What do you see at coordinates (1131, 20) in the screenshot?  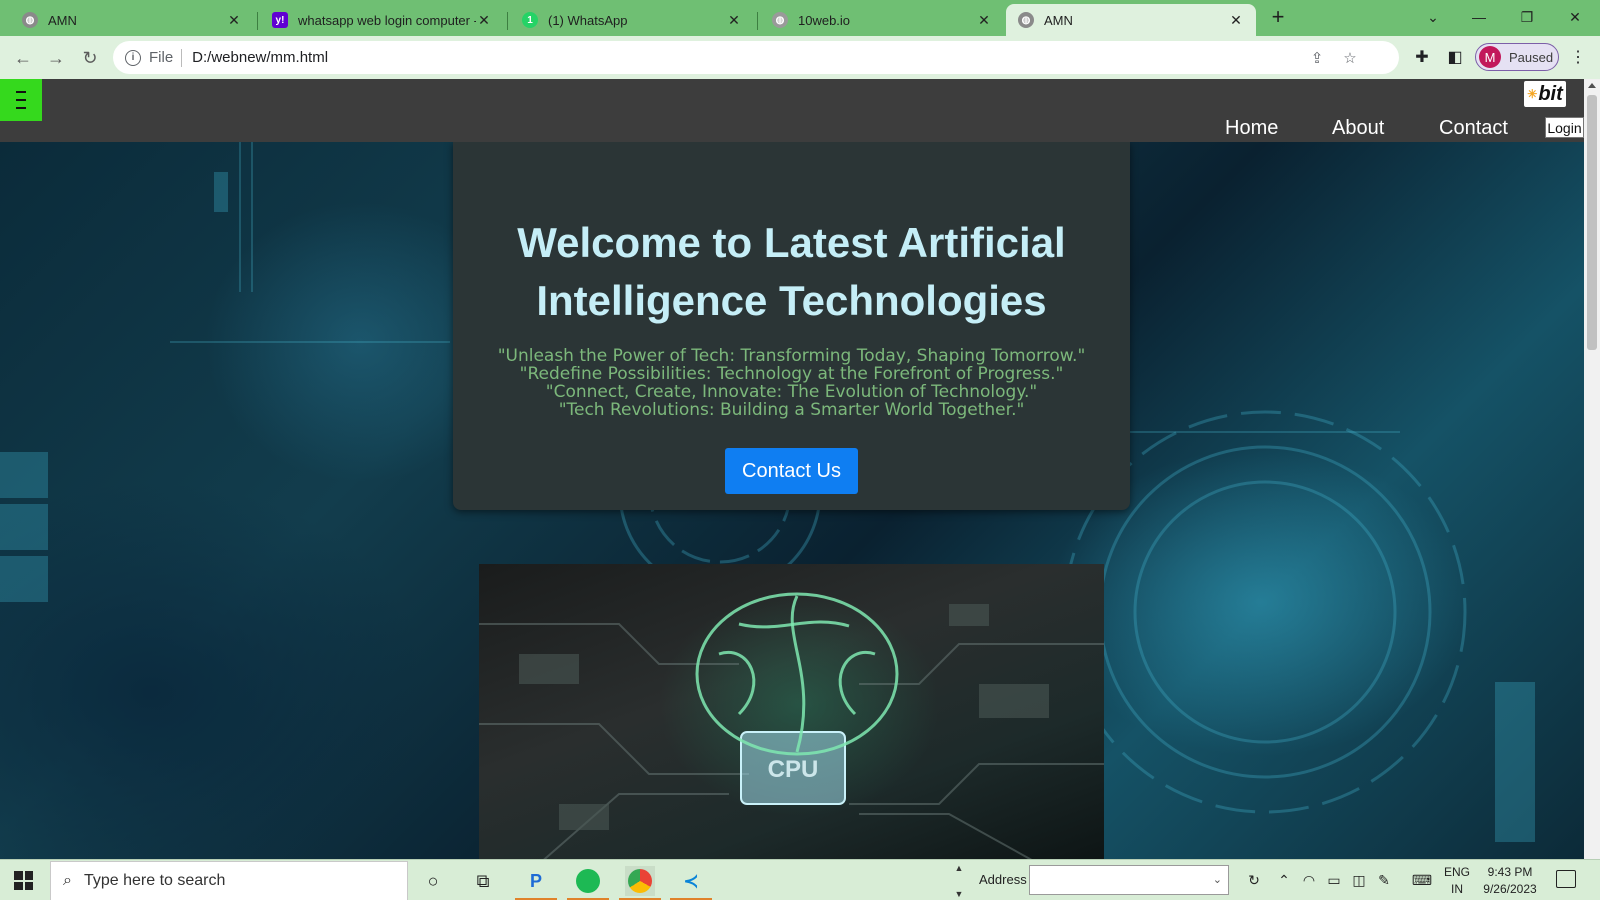 I see `browser-tab-active: ◍ AMN ✕` at bounding box center [1131, 20].